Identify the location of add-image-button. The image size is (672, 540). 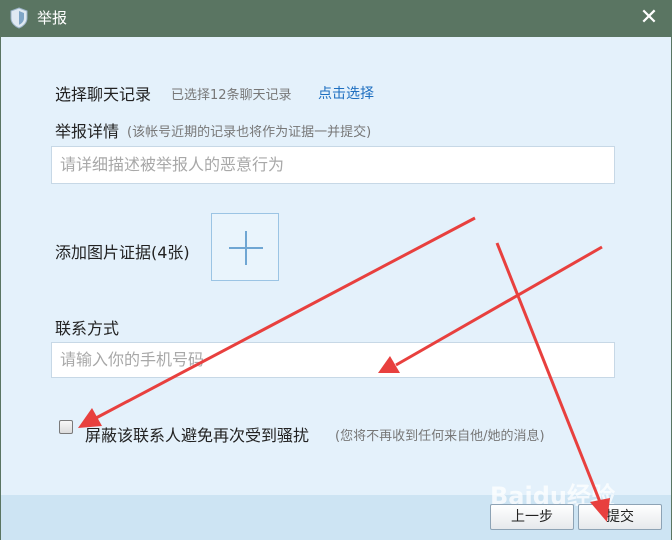
(245, 247).